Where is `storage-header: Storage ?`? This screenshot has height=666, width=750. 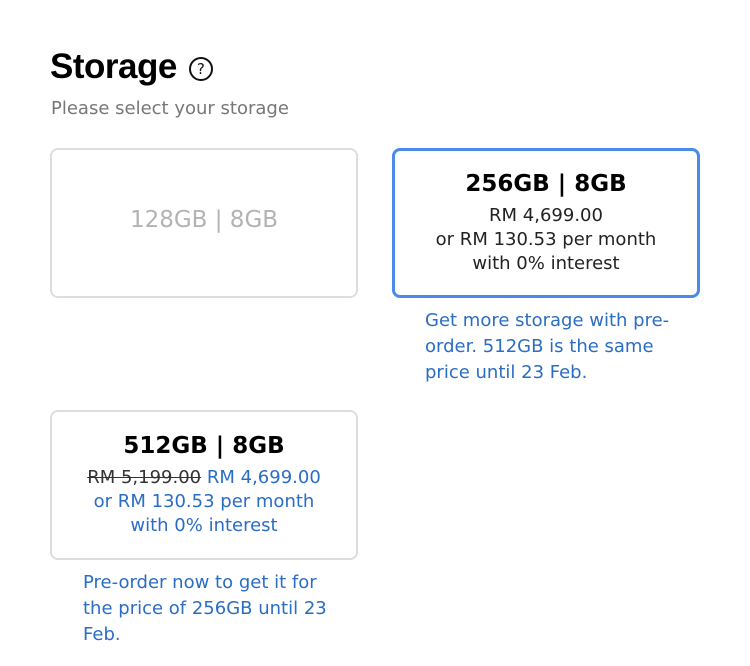
storage-header: Storage ? is located at coordinates (131, 67).